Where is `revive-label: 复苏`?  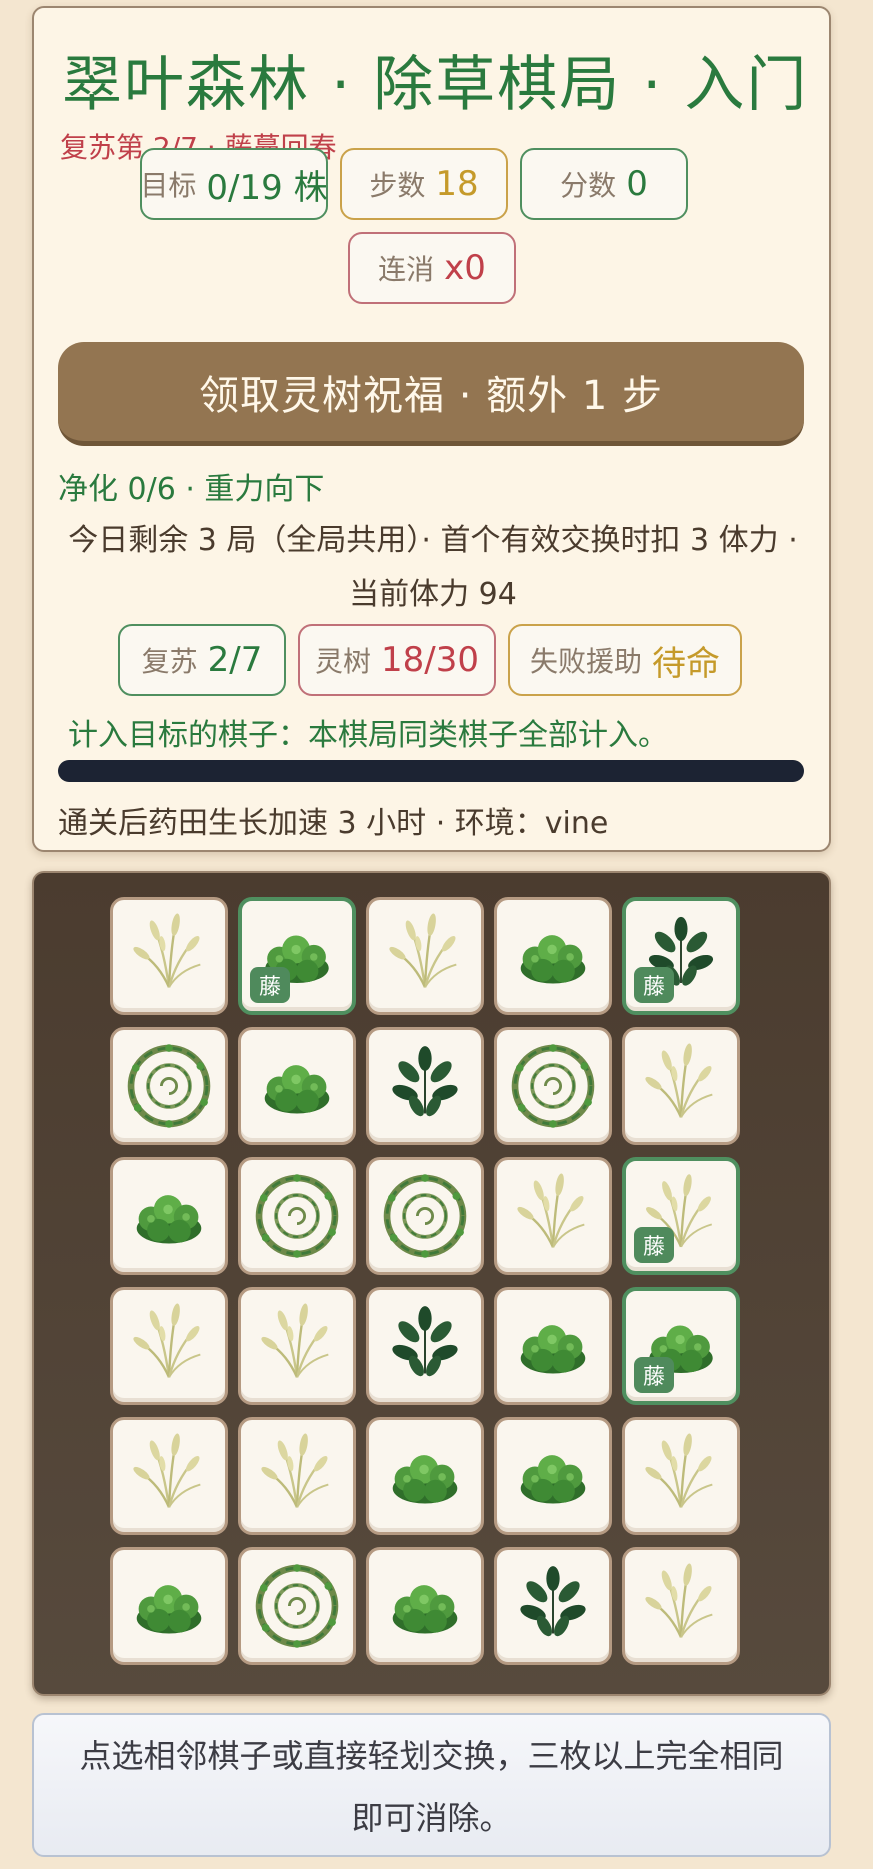 revive-label: 复苏 is located at coordinates (169, 661).